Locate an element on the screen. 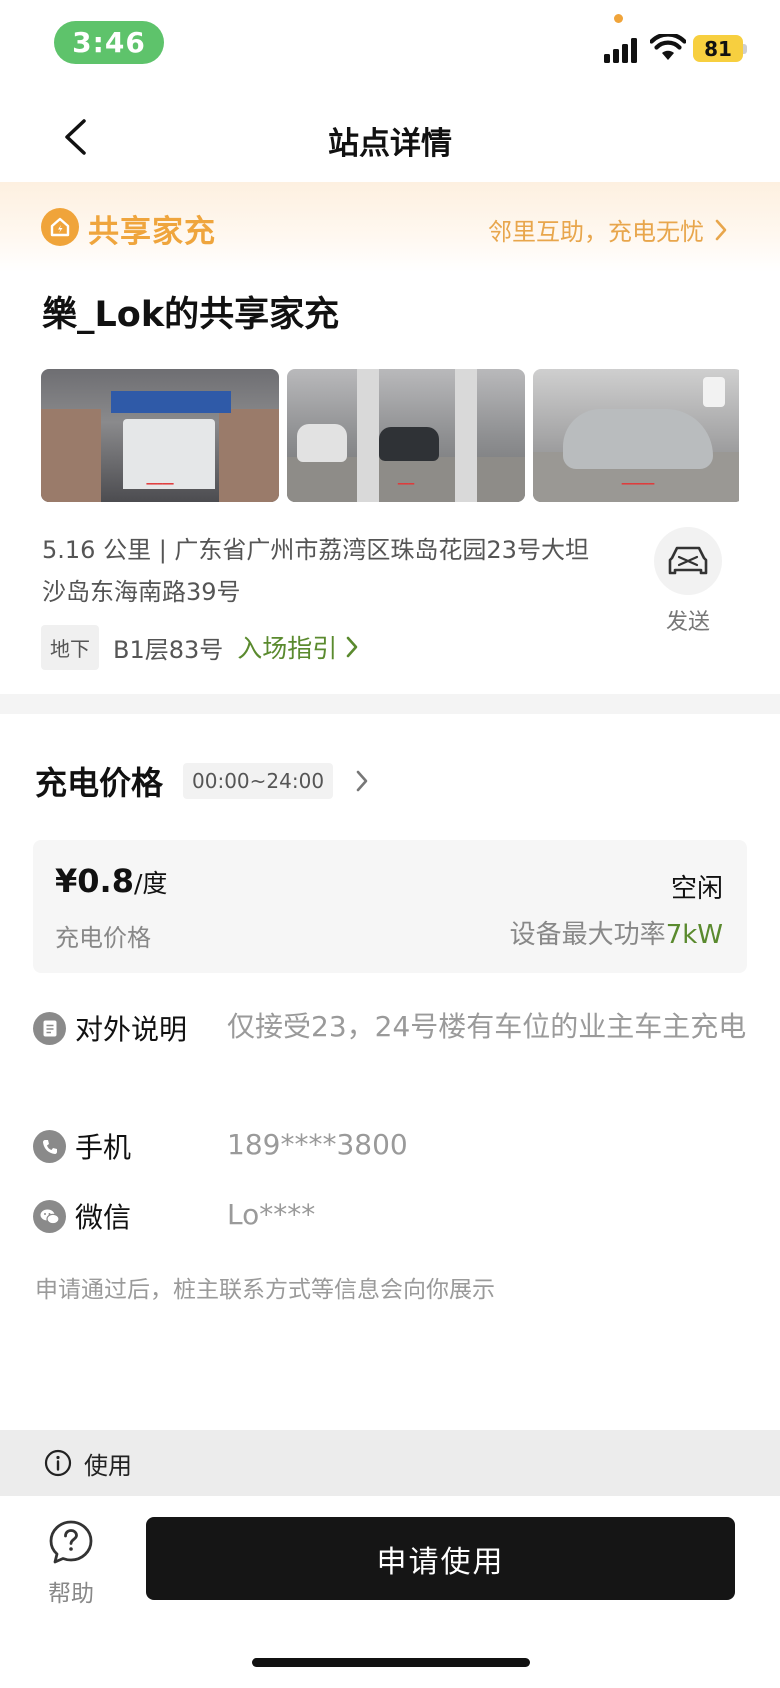 The width and height of the screenshot is (780, 1688). price-heading: 充电价格 is located at coordinates (99, 783).